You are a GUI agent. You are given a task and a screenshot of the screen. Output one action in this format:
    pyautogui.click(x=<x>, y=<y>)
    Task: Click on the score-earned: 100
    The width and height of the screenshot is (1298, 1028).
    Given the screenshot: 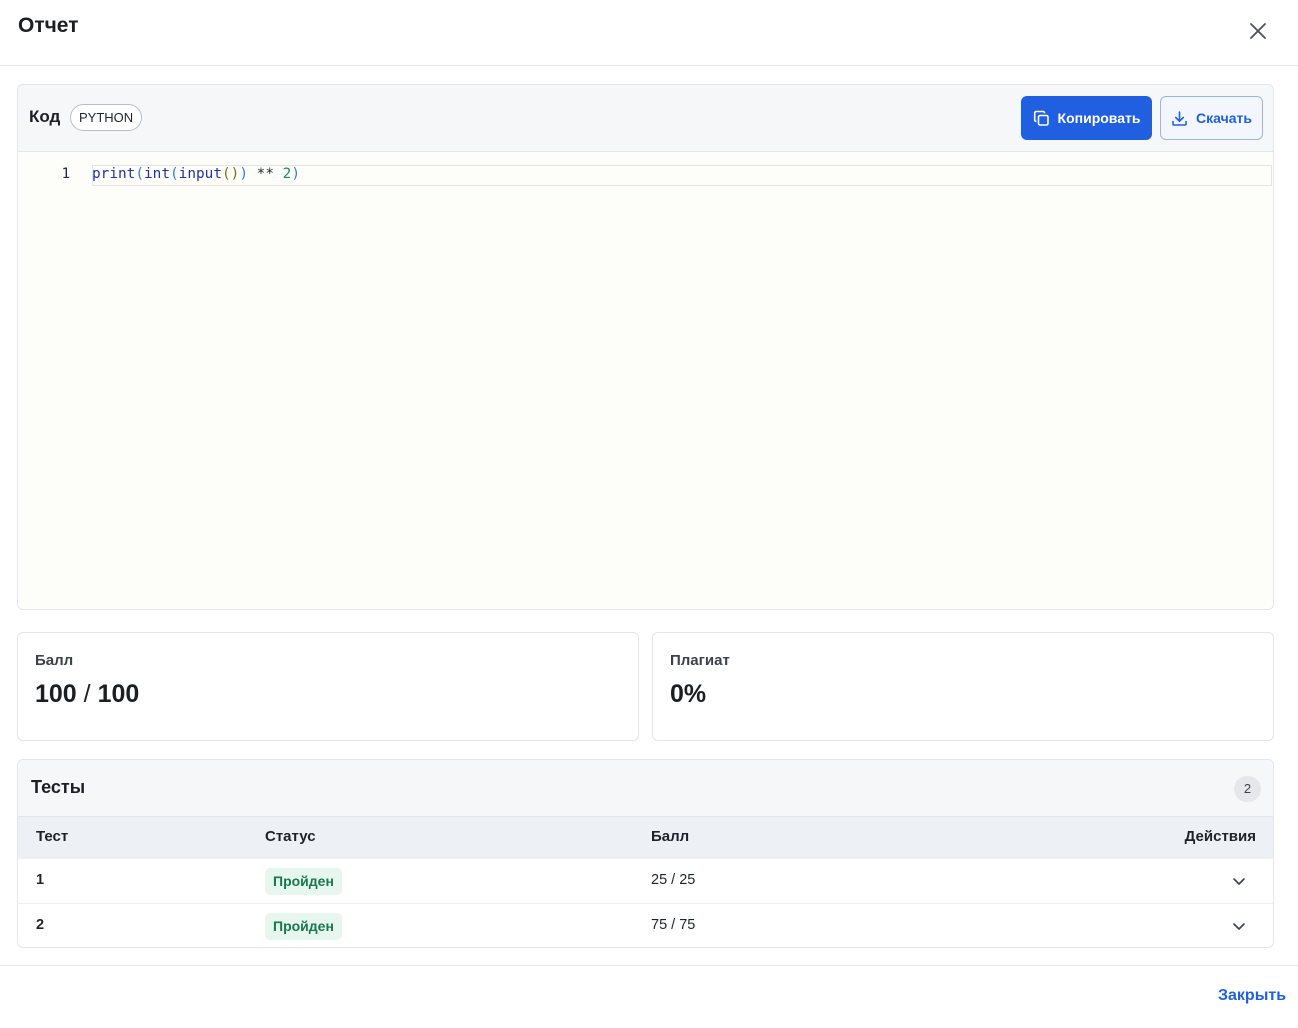 What is the action you would take?
    pyautogui.click(x=56, y=694)
    